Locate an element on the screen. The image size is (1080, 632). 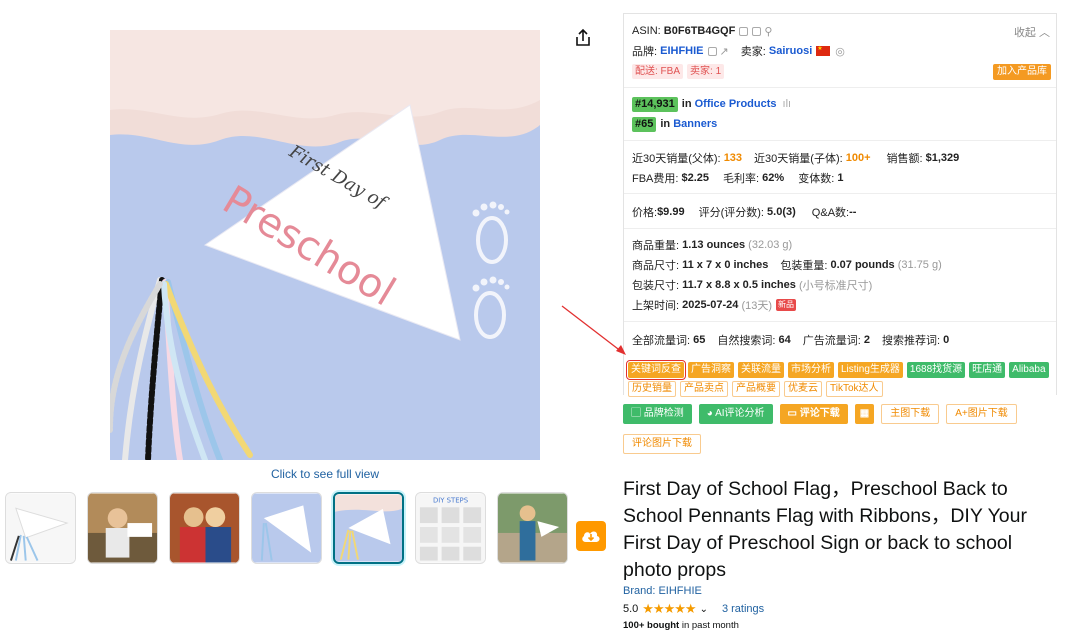
brand-check-button: ▢ 品牌检测 is located at coordinates (657, 414).